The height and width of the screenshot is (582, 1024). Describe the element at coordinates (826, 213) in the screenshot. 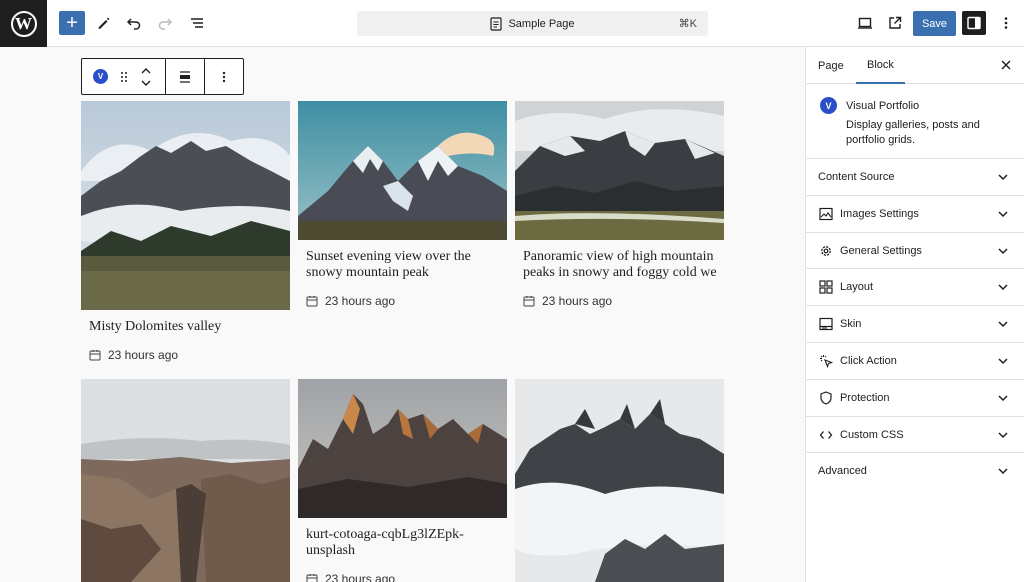

I see `image-icon` at that location.